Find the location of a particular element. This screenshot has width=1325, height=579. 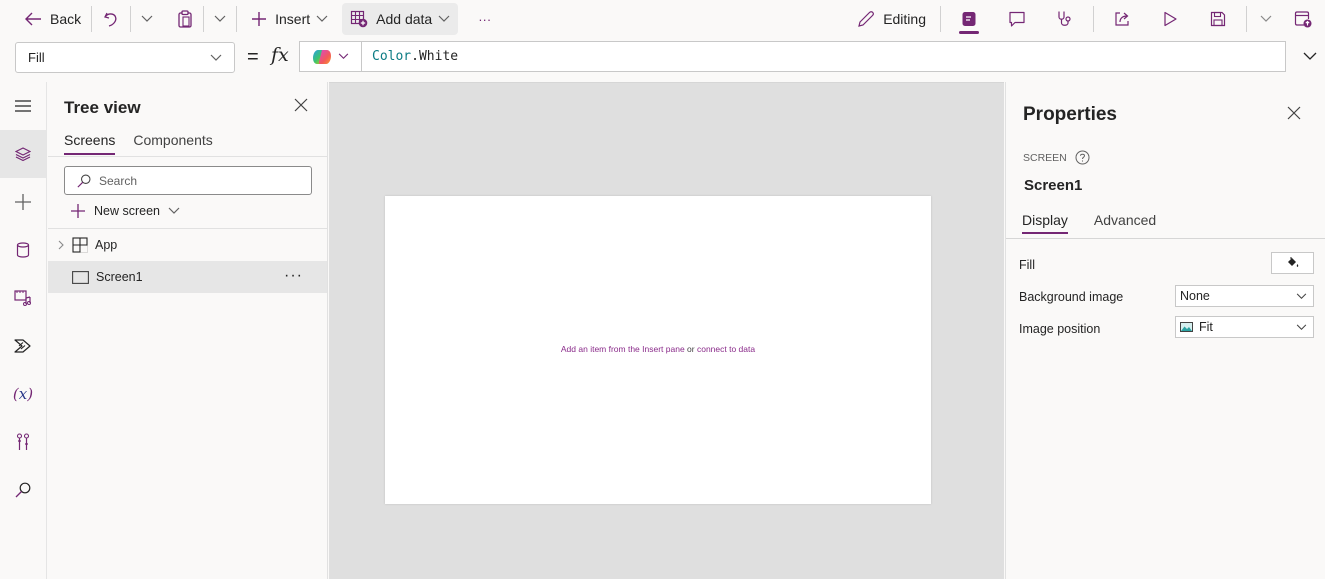

save-dropdown is located at coordinates (1266, 19).